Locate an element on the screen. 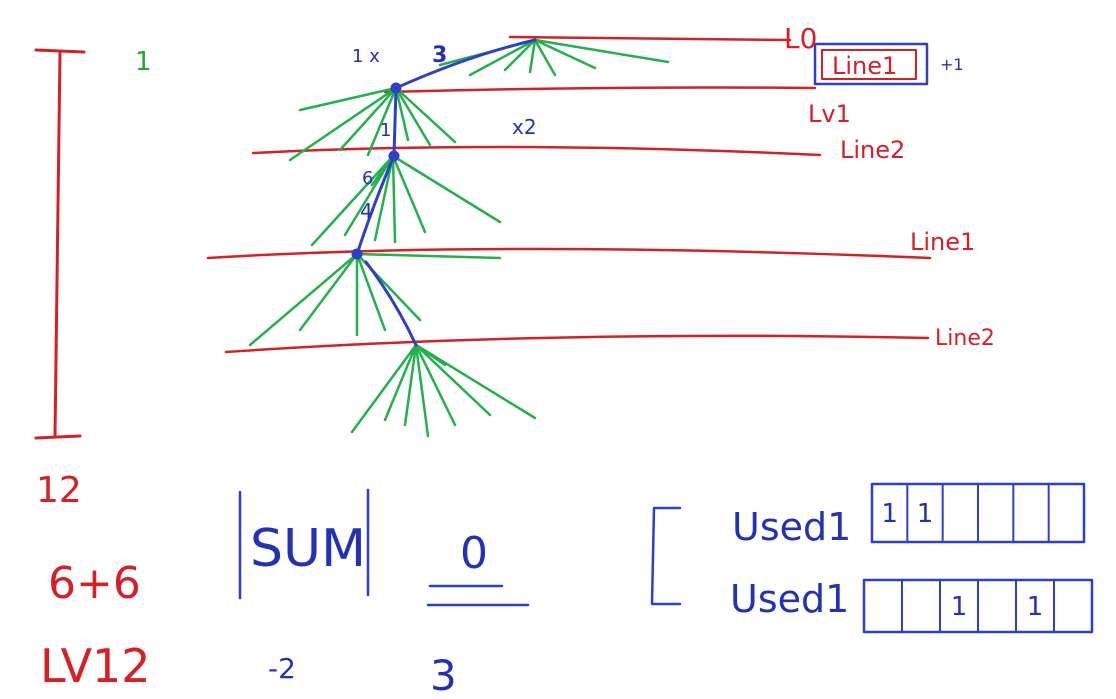 The height and width of the screenshot is (699, 1116). label-lv12: LV12 is located at coordinates (95, 666).